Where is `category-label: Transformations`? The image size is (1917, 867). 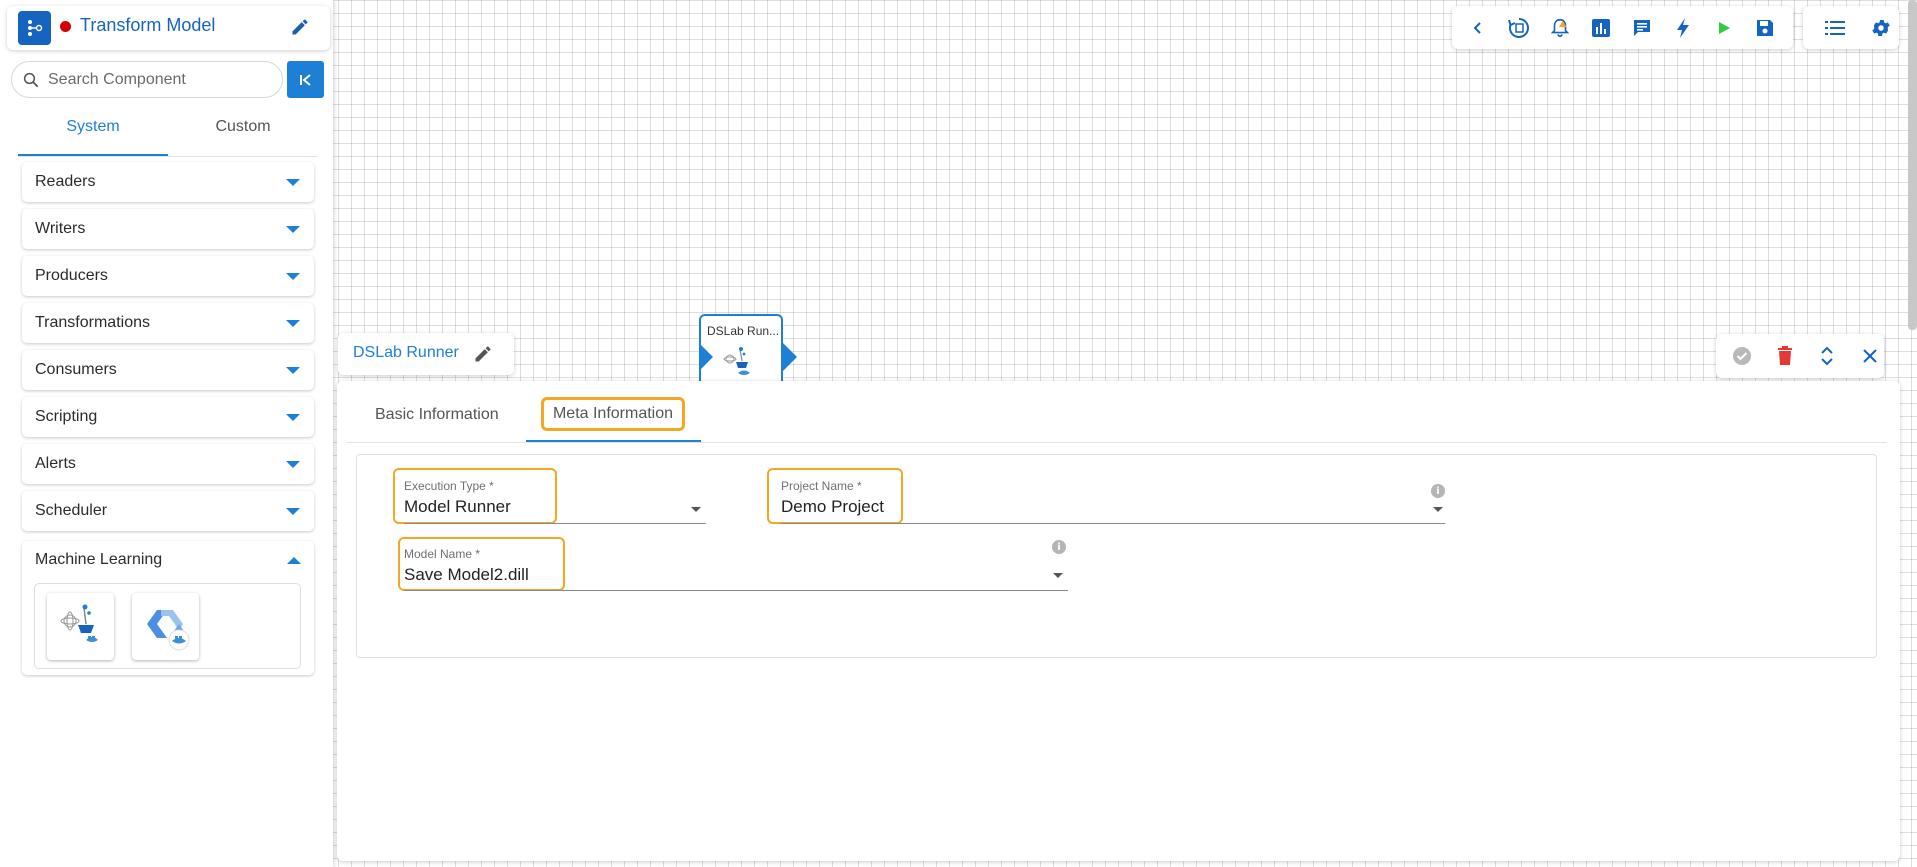
category-label: Transformations is located at coordinates (92, 322).